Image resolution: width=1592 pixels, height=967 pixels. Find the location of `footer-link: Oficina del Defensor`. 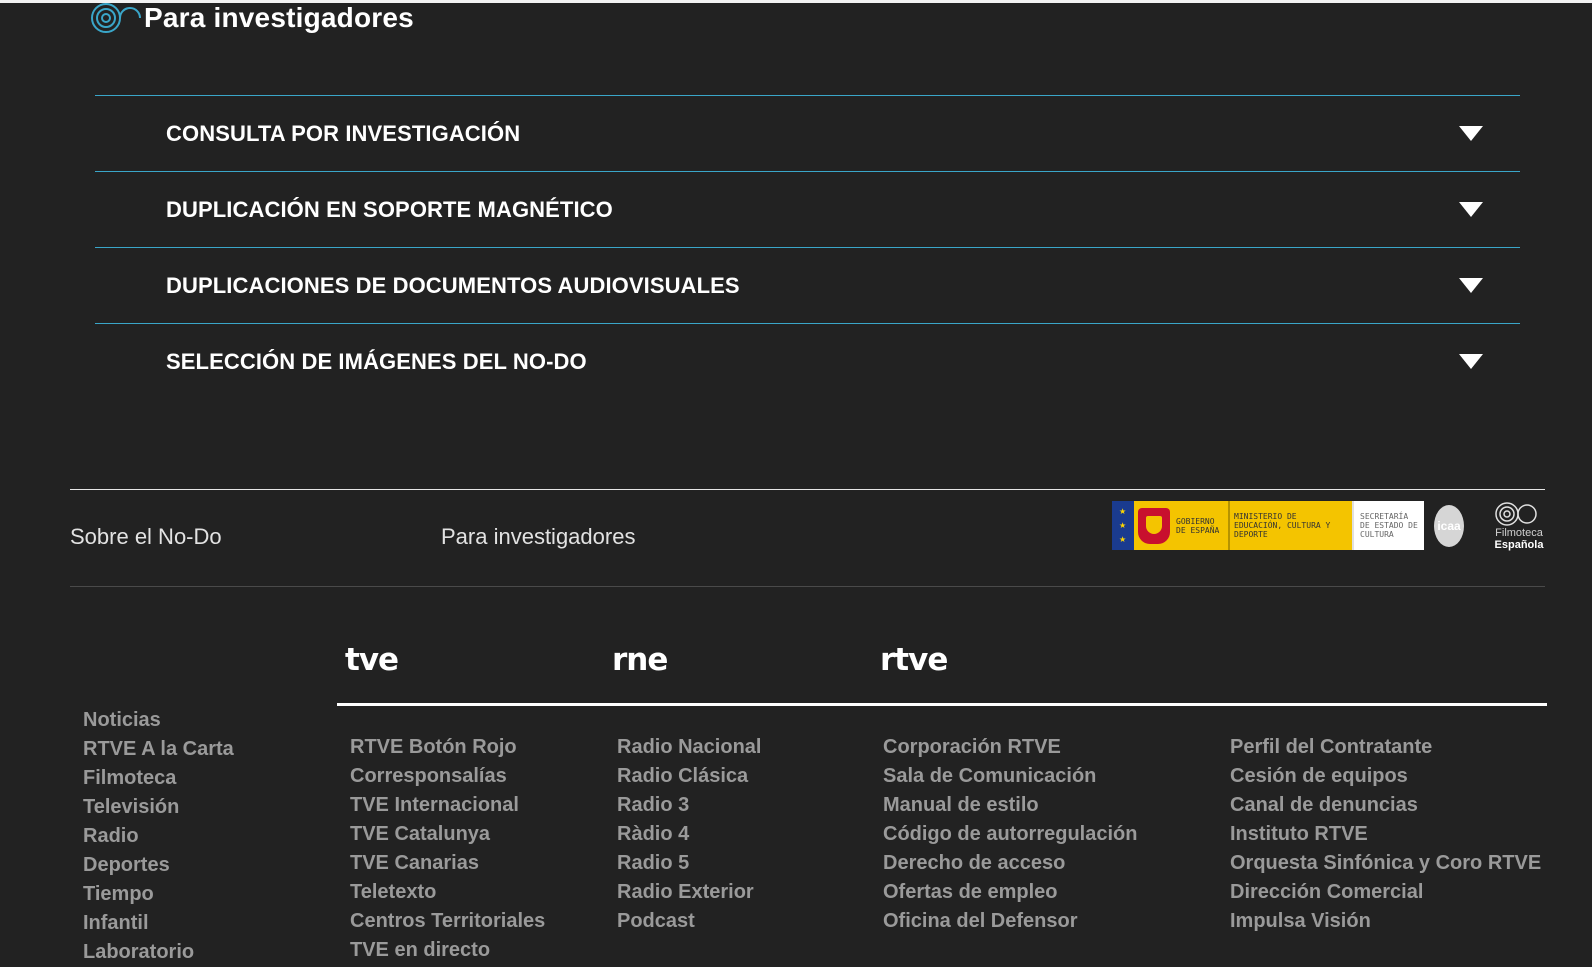

footer-link: Oficina del Defensor is located at coordinates (1010, 921).